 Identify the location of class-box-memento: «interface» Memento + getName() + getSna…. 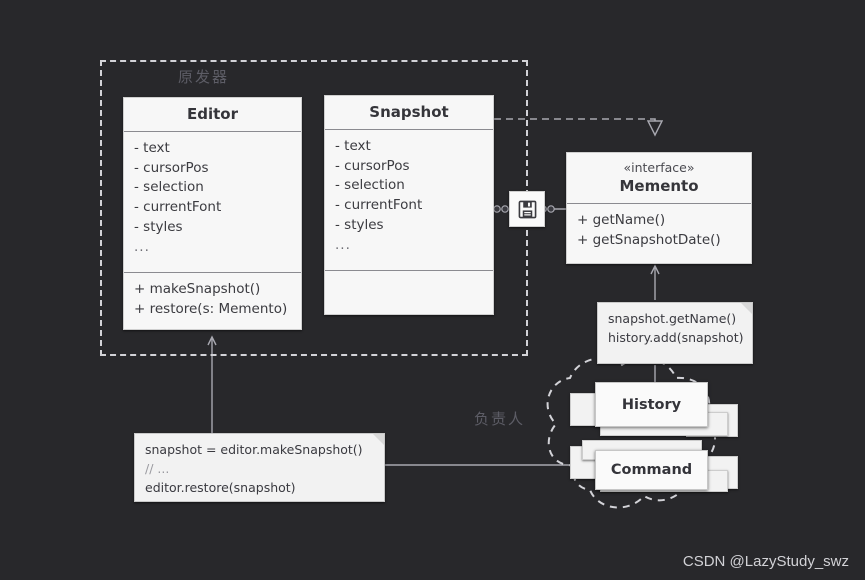
(659, 208).